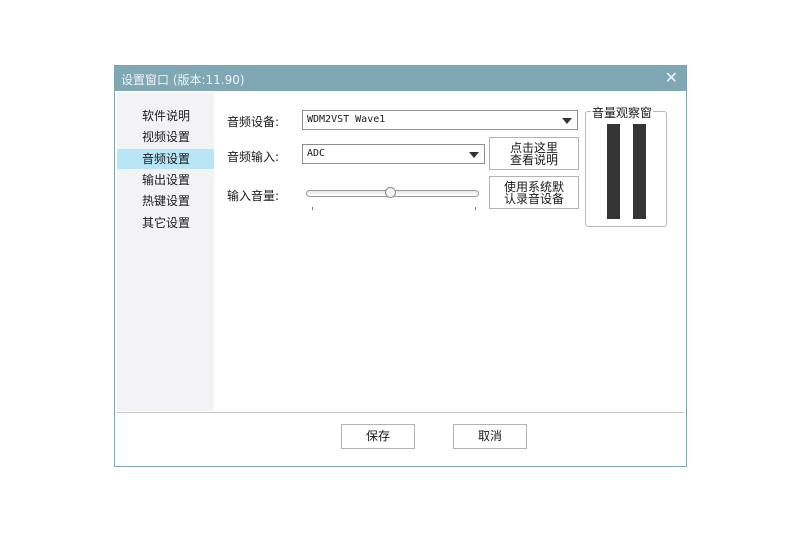 The height and width of the screenshot is (533, 800). Describe the element at coordinates (316, 153) in the screenshot. I see `audio-input-value: ADC` at that location.